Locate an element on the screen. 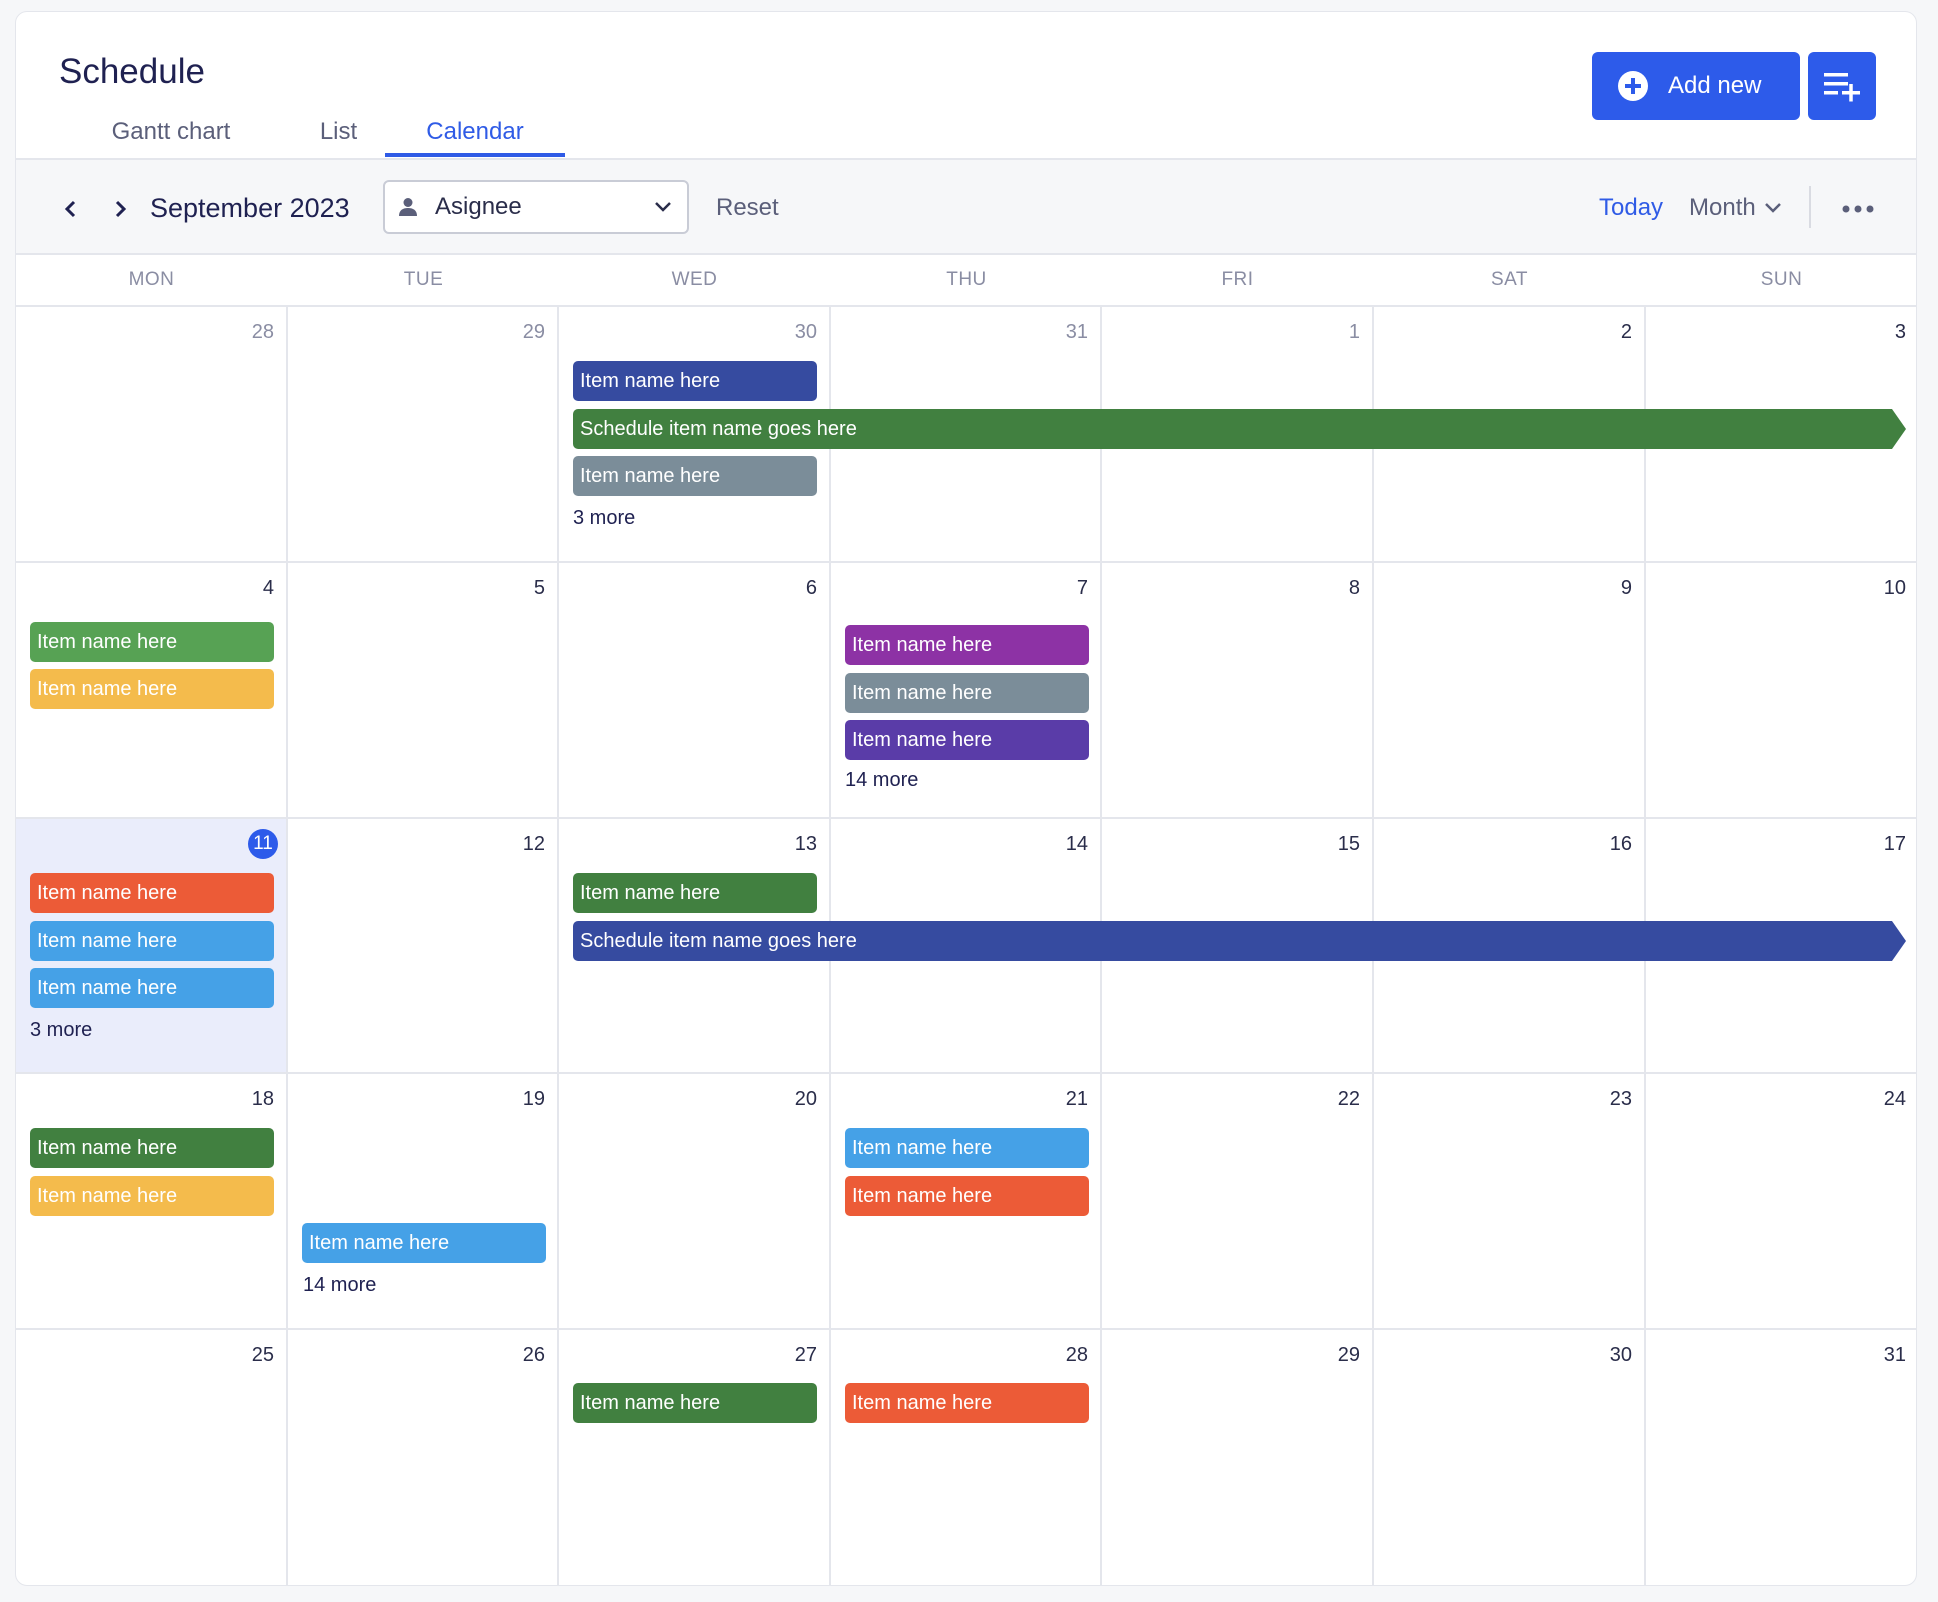 The width and height of the screenshot is (1938, 1602). more-horizontal-icon is located at coordinates (1858, 209).